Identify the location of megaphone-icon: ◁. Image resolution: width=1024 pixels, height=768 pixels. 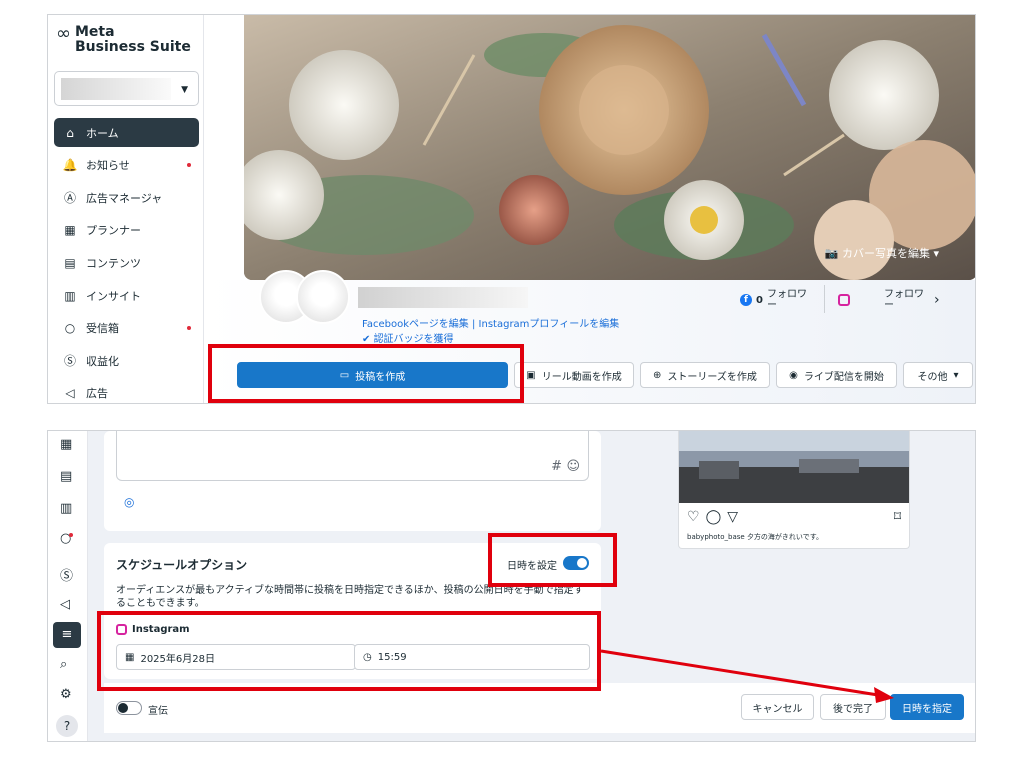
(70, 393).